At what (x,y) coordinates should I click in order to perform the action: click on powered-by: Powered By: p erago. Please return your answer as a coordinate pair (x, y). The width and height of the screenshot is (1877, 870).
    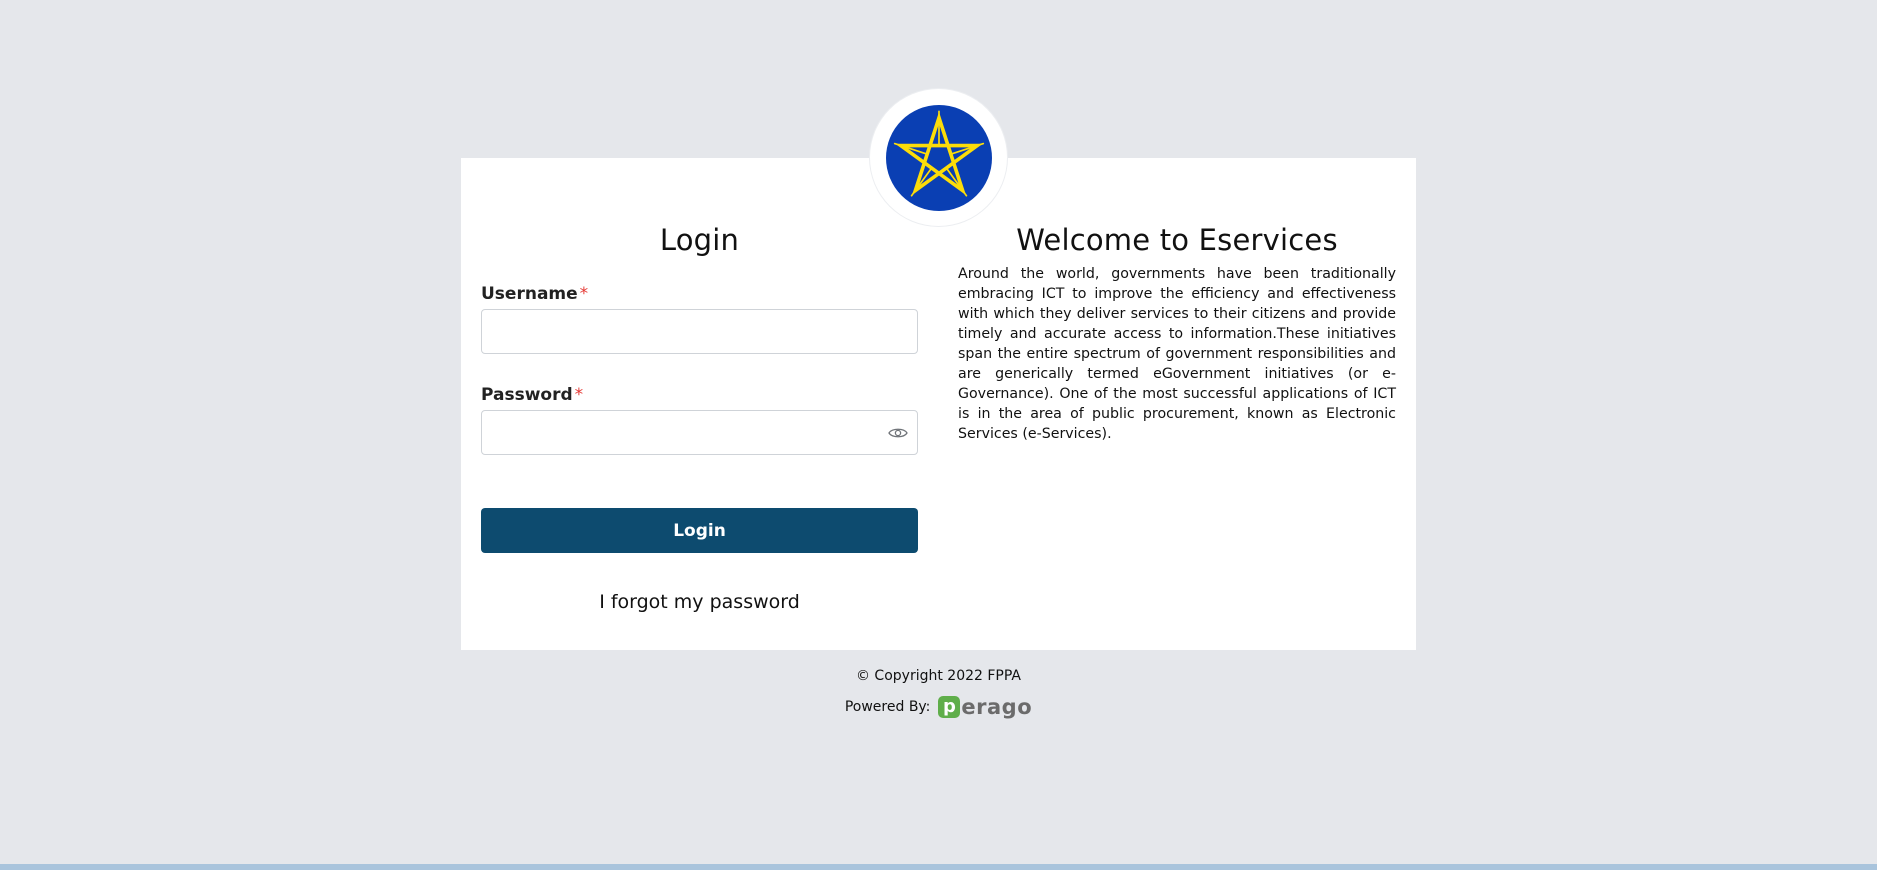
    Looking at the image, I should click on (938, 707).